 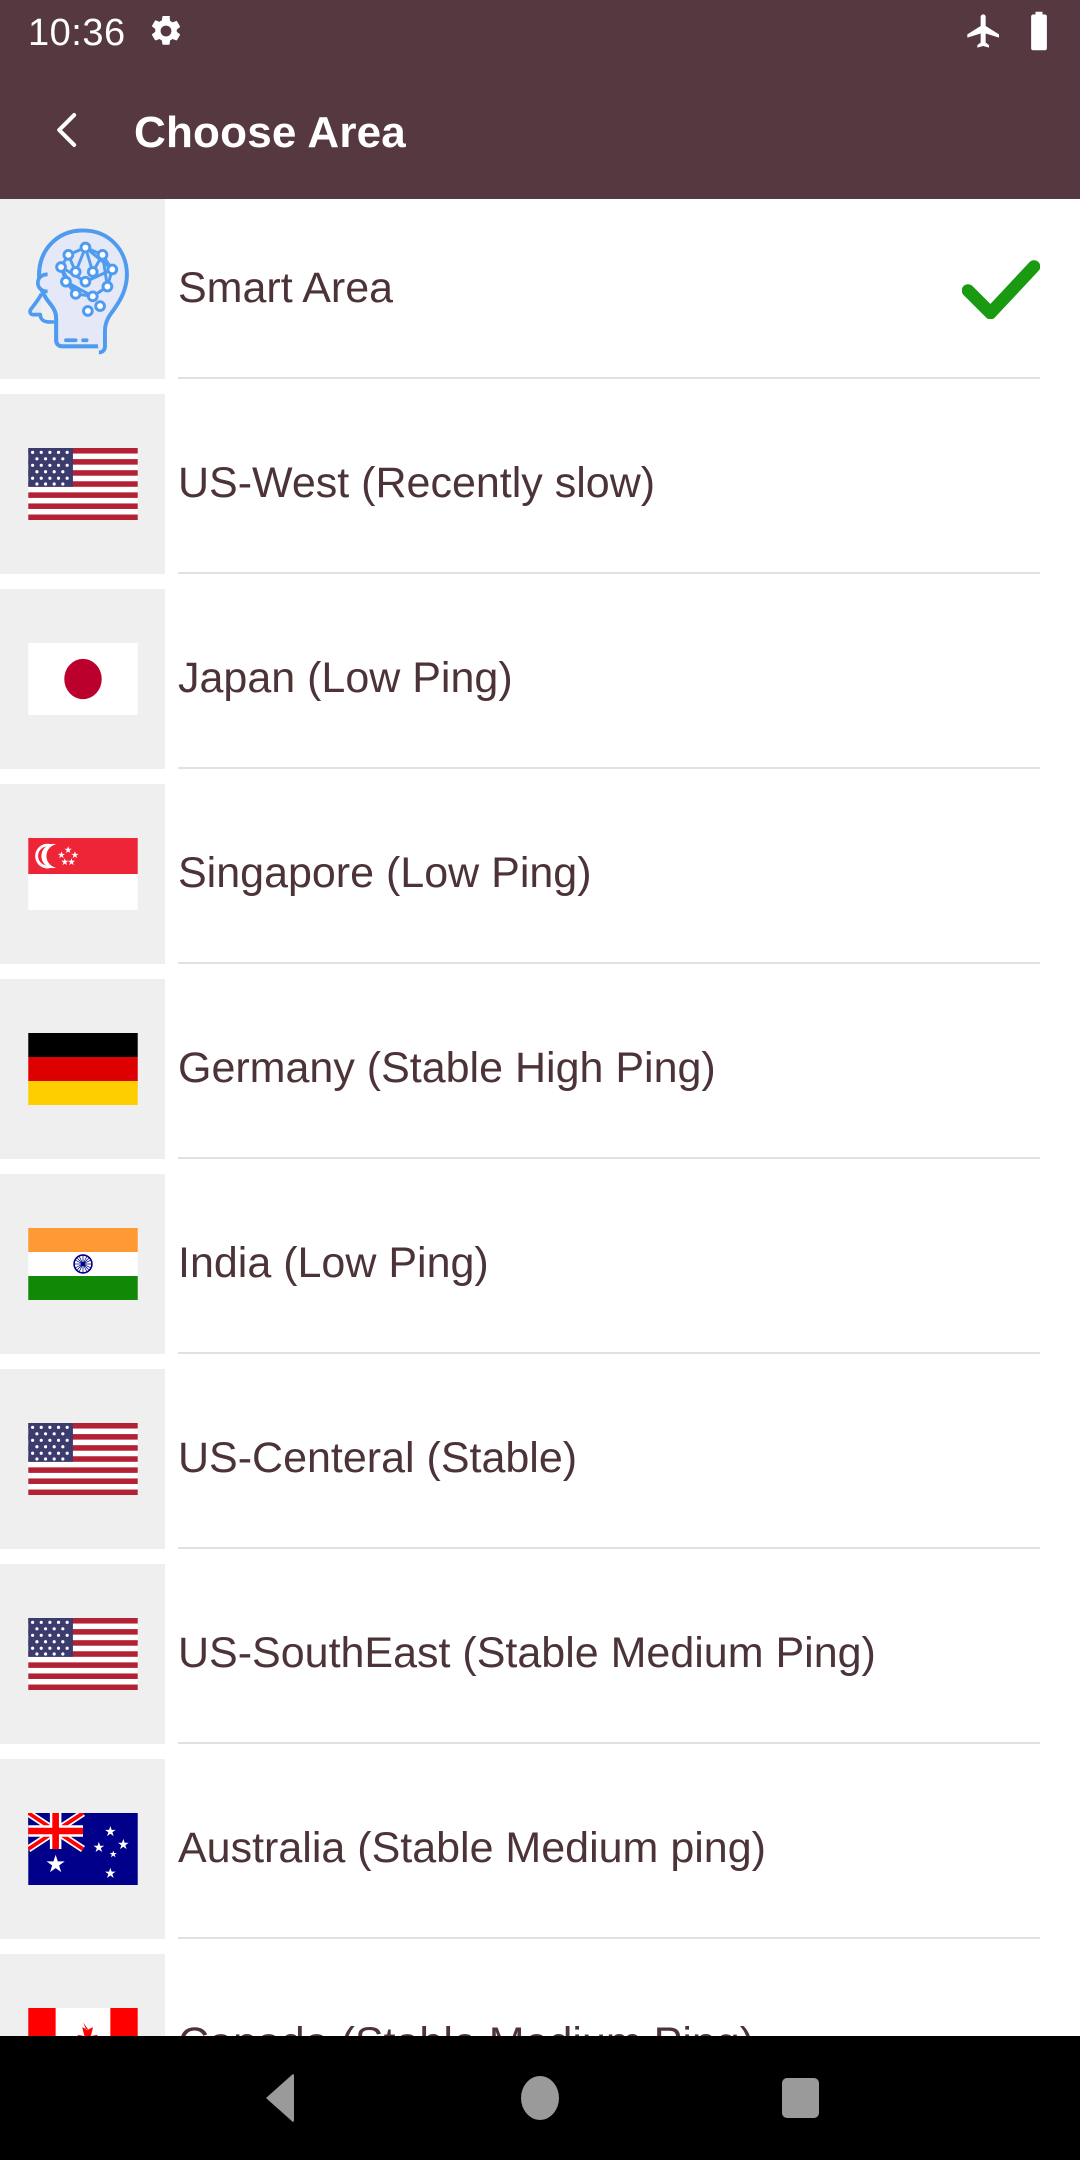 I want to click on back-button, so click(x=68, y=133).